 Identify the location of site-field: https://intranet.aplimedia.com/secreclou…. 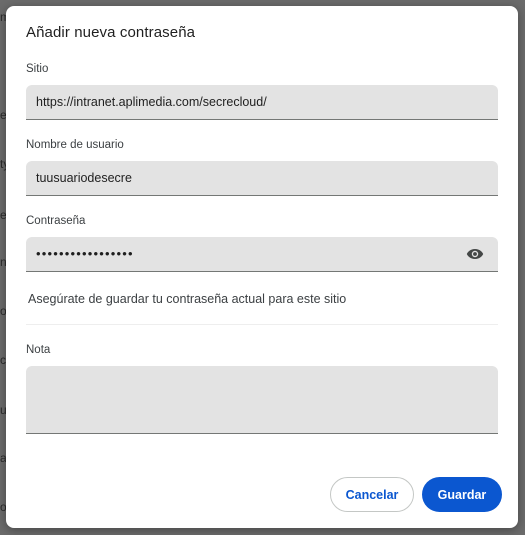
(262, 102).